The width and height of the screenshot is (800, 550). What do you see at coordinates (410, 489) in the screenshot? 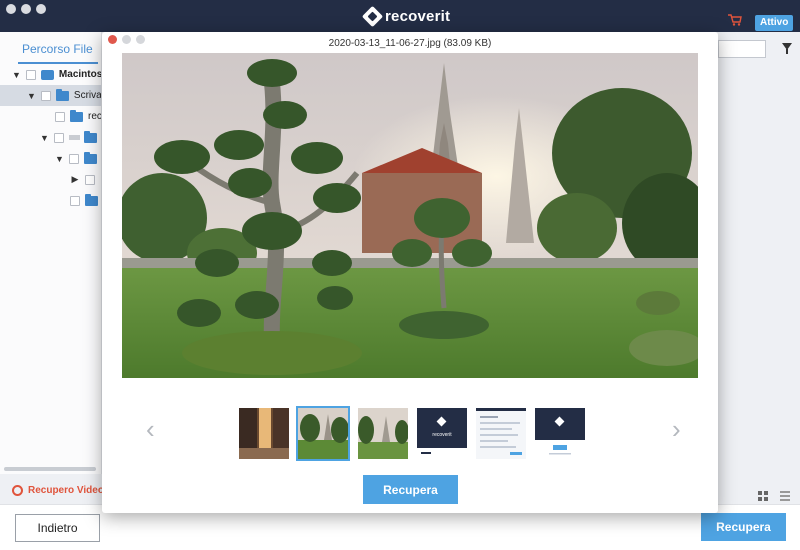
I see `preview-recover-button: Recupera` at bounding box center [410, 489].